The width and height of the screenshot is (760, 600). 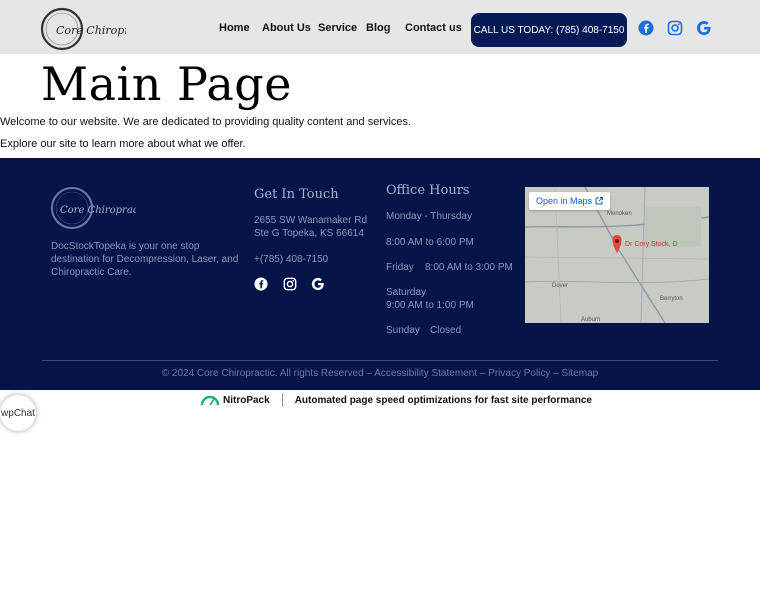 What do you see at coordinates (400, 267) in the screenshot?
I see `friday-label: Friday` at bounding box center [400, 267].